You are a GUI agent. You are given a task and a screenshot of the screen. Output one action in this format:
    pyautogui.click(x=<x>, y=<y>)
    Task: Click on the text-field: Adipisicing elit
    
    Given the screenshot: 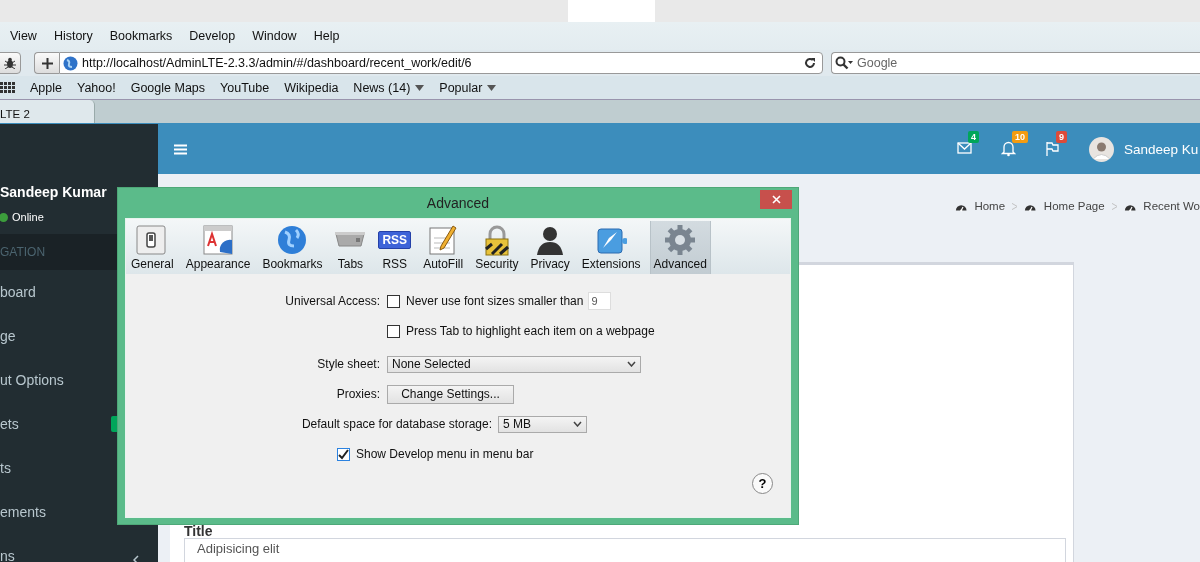 What is the action you would take?
    pyautogui.click(x=625, y=550)
    